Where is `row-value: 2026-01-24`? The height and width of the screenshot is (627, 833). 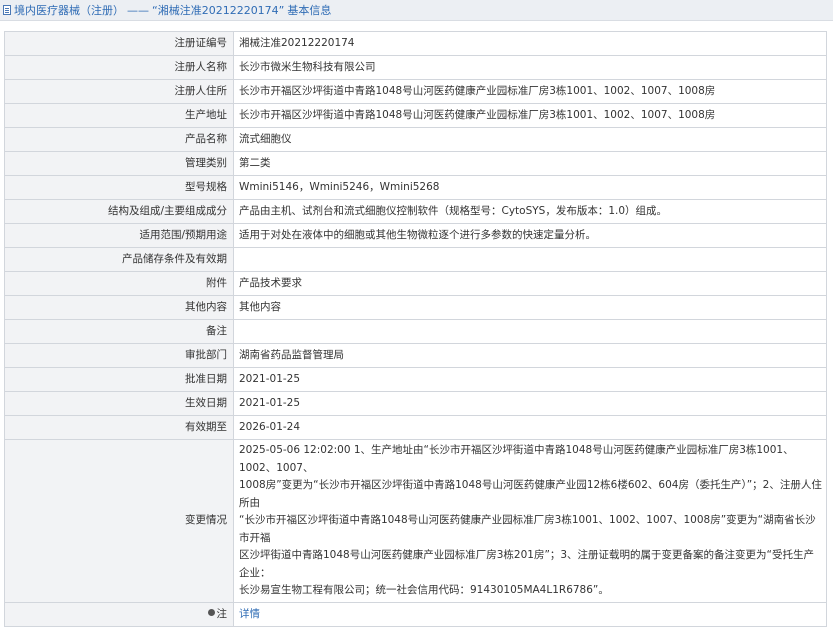
row-value: 2026-01-24 is located at coordinates (530, 427).